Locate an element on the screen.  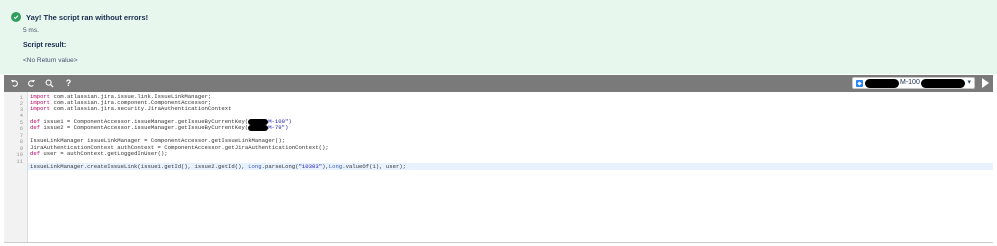
issue-key-suffix: M-100 is located at coordinates (910, 82).